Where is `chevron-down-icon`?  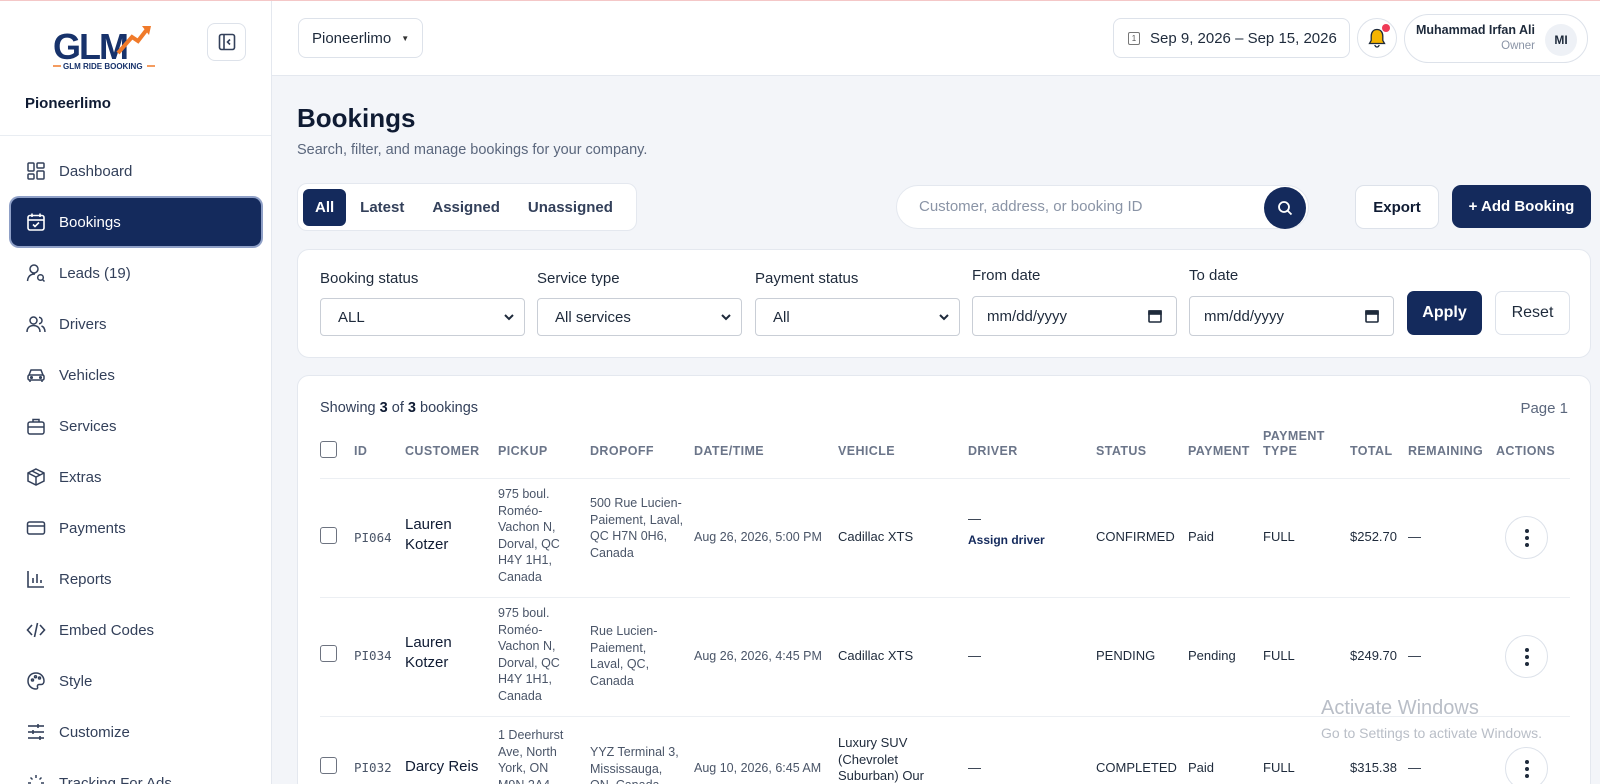 chevron-down-icon is located at coordinates (726, 317).